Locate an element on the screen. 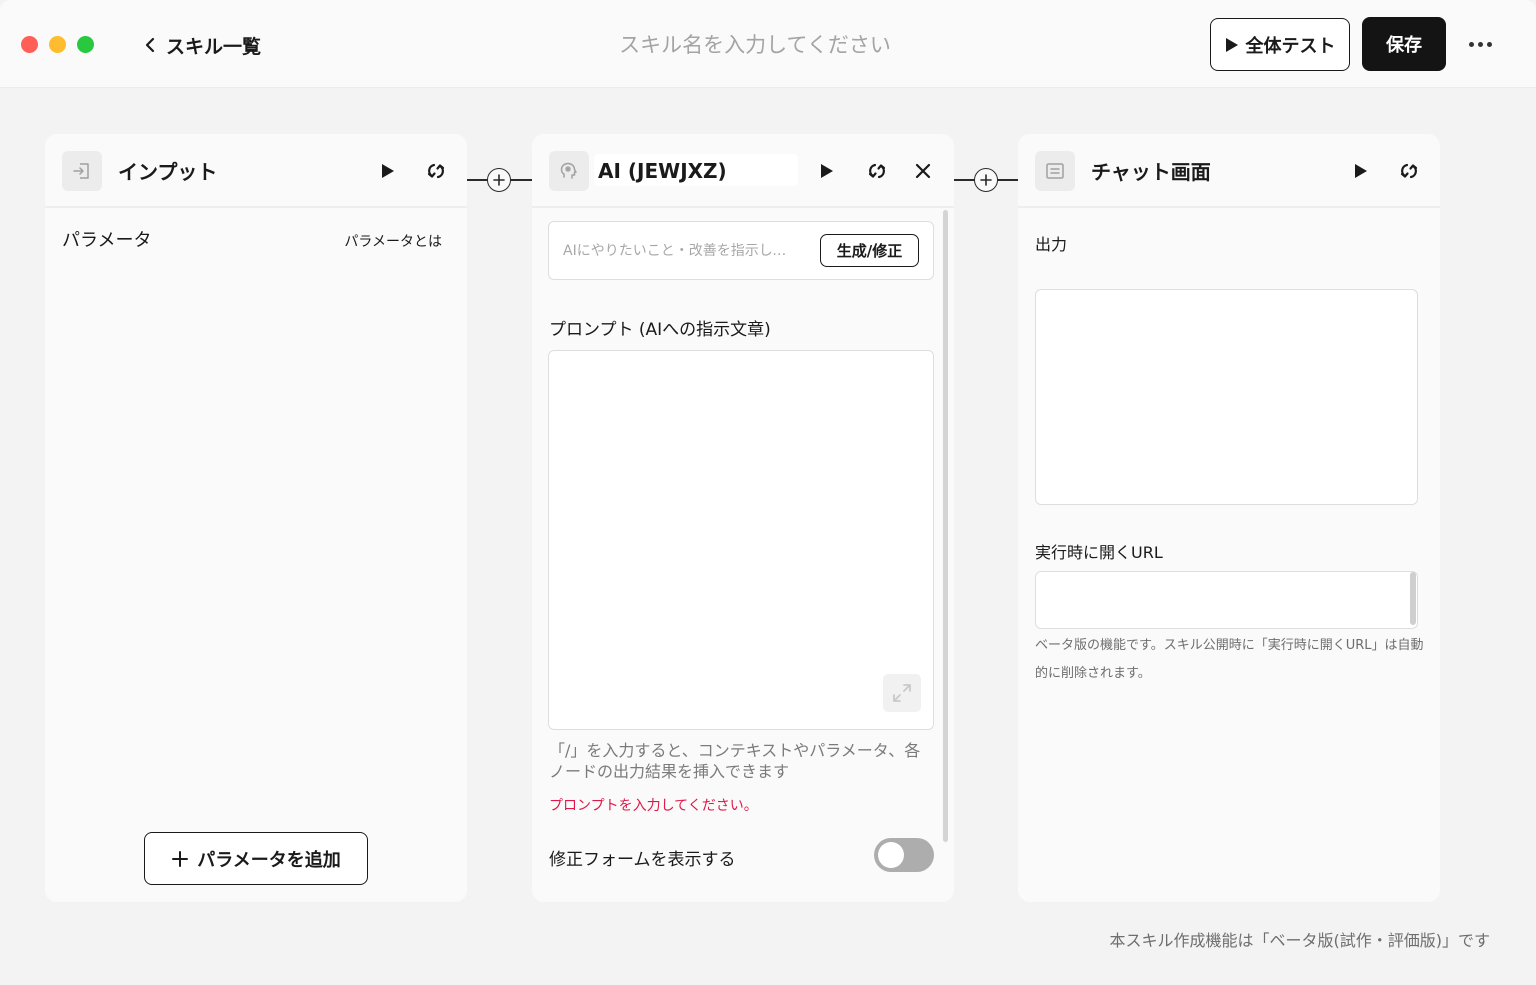  generate-fix-button: 生成/修正 is located at coordinates (869, 250).